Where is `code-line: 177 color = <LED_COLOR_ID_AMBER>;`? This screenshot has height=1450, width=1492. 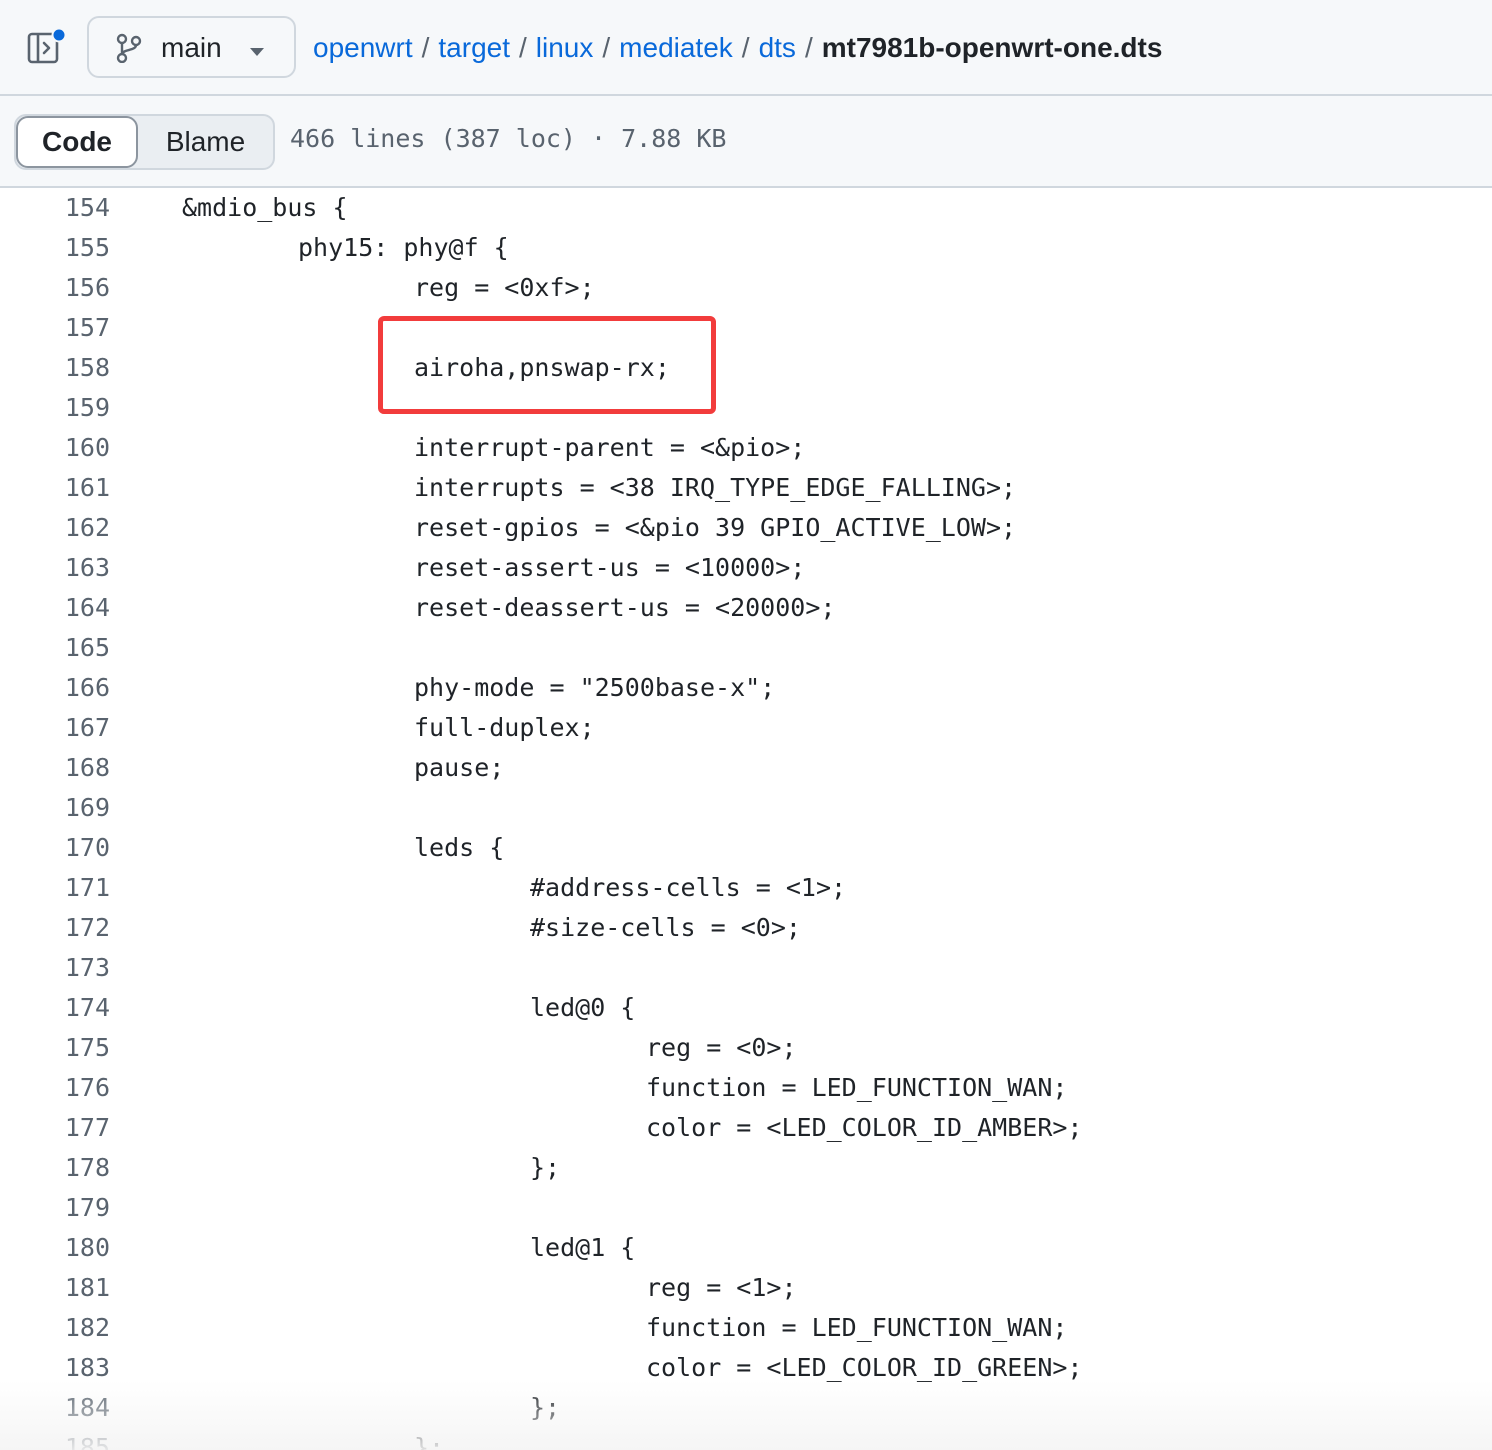
code-line: 177 color = <LED_COLOR_ID_AMBER>; is located at coordinates (746, 1128).